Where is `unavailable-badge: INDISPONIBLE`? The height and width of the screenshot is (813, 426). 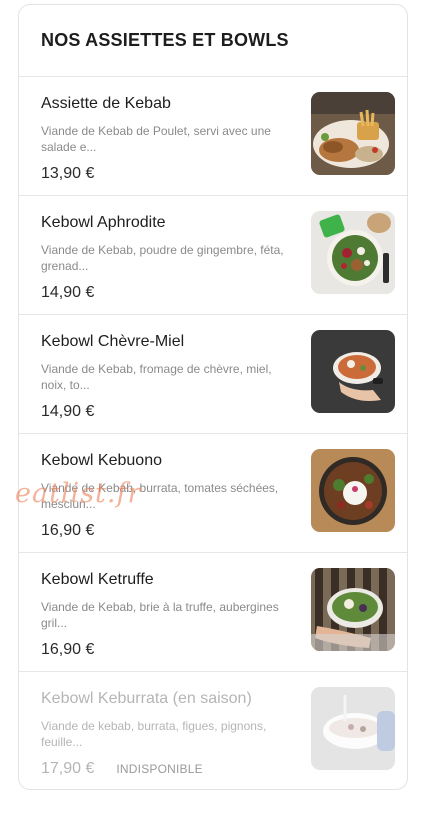 unavailable-badge: INDISPONIBLE is located at coordinates (159, 769).